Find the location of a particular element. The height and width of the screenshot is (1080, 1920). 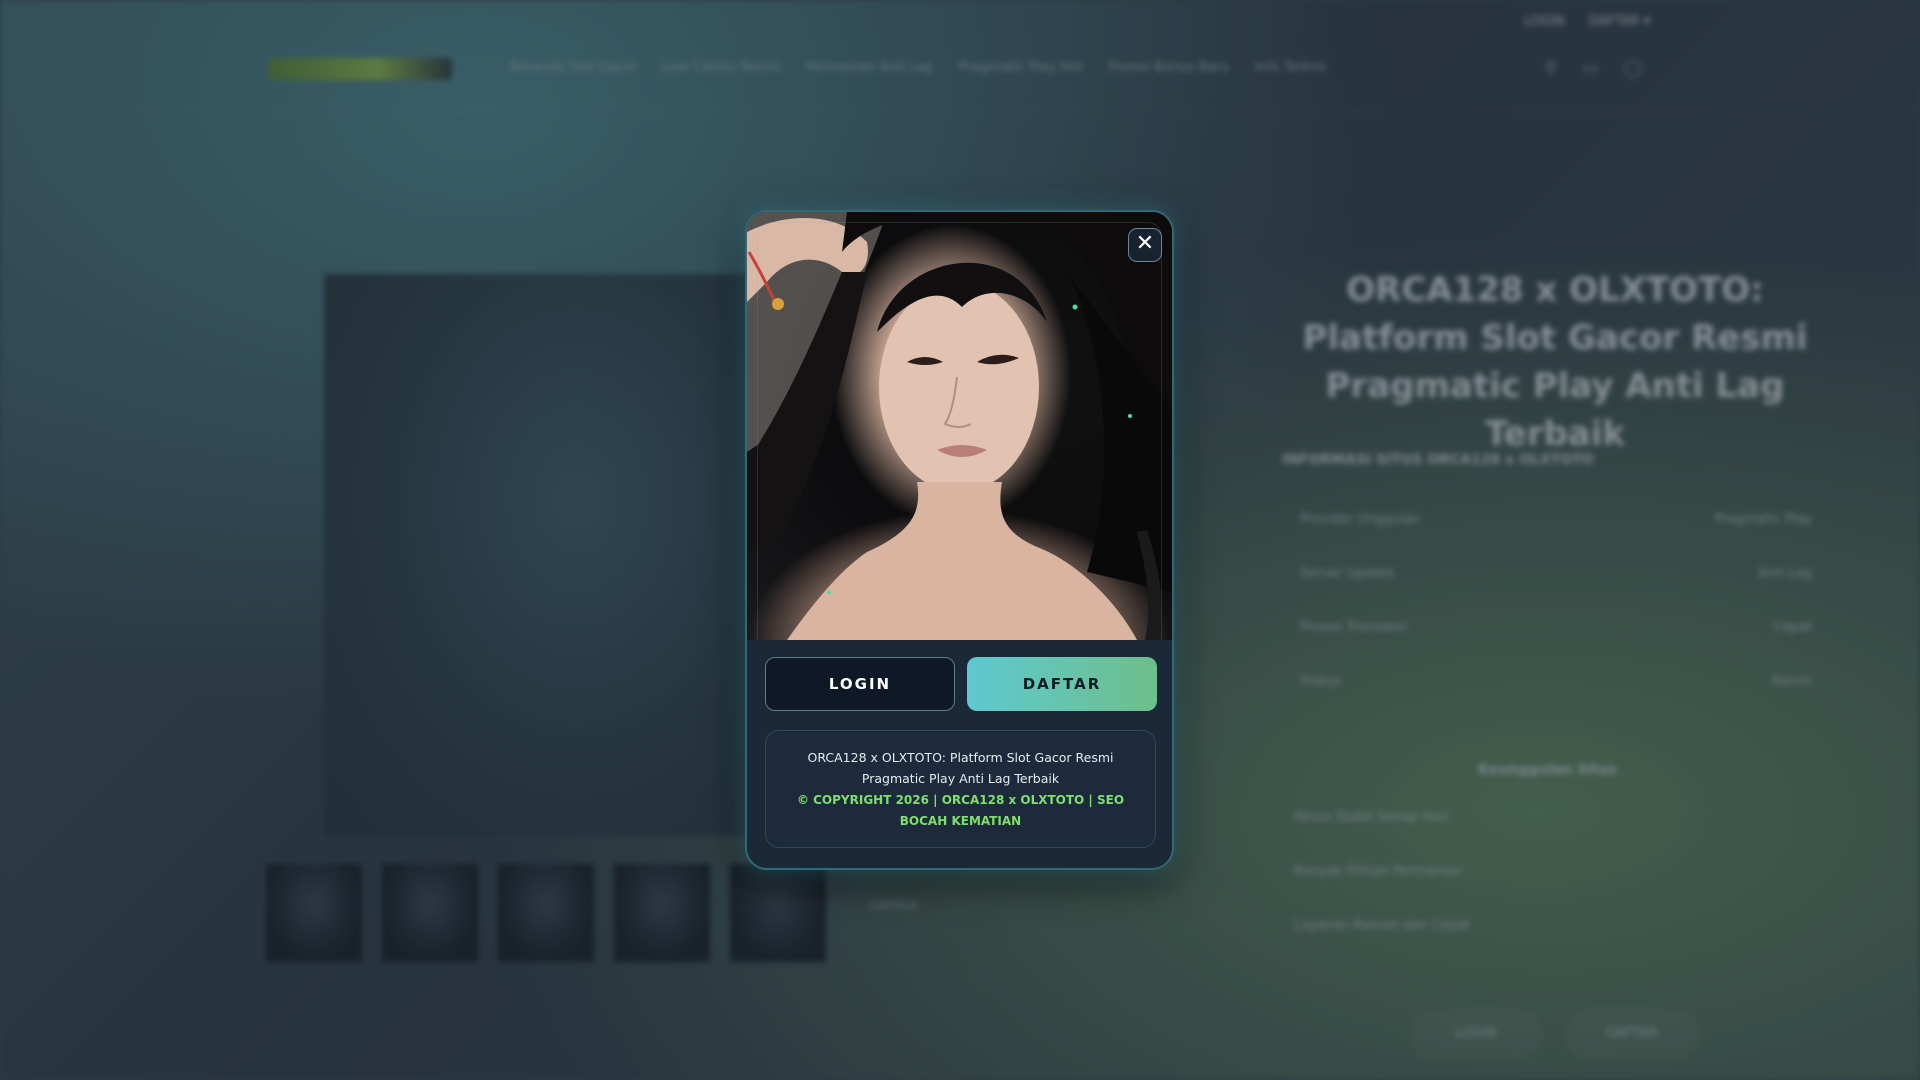

login-button: LOGIN is located at coordinates (860, 684).